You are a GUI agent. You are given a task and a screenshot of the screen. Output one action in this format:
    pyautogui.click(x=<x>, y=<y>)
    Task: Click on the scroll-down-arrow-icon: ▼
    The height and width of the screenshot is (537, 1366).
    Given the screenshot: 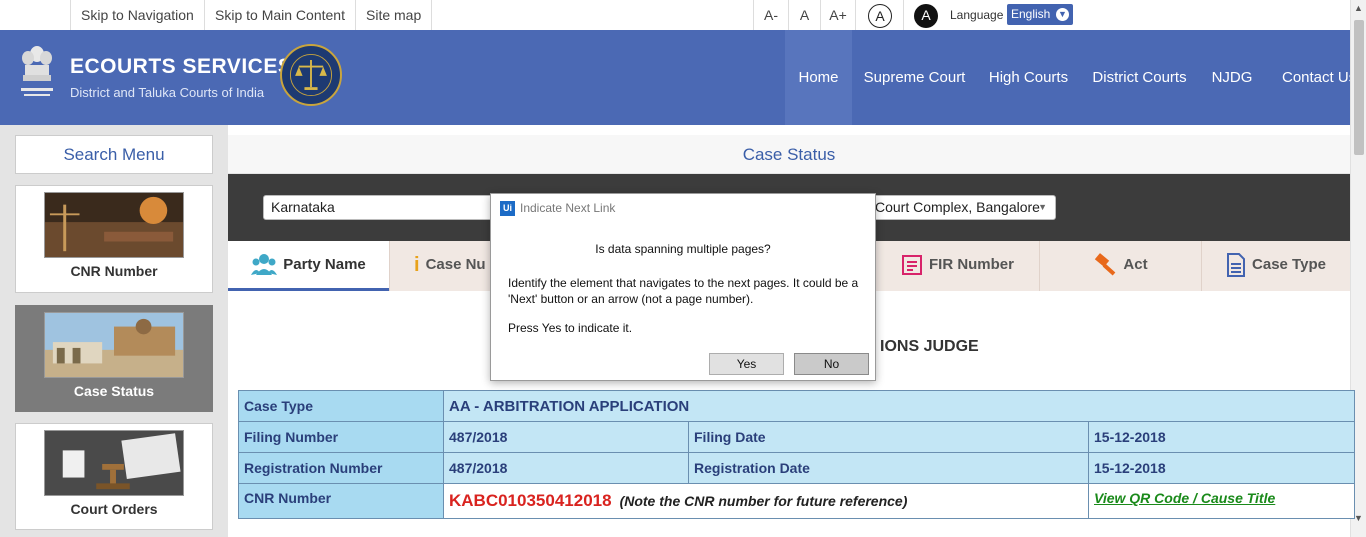 What is the action you would take?
    pyautogui.click(x=1358, y=518)
    